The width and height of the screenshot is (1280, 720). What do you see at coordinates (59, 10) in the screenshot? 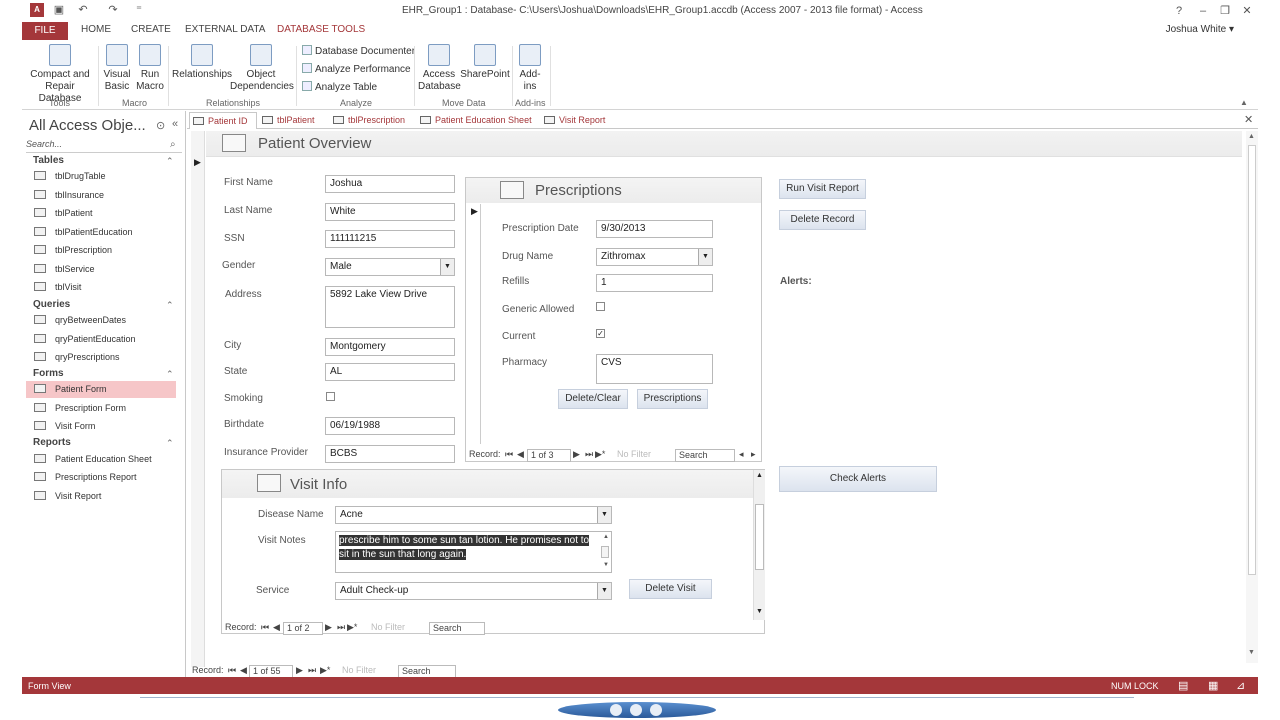
I see `save-icon: ▣` at bounding box center [59, 10].